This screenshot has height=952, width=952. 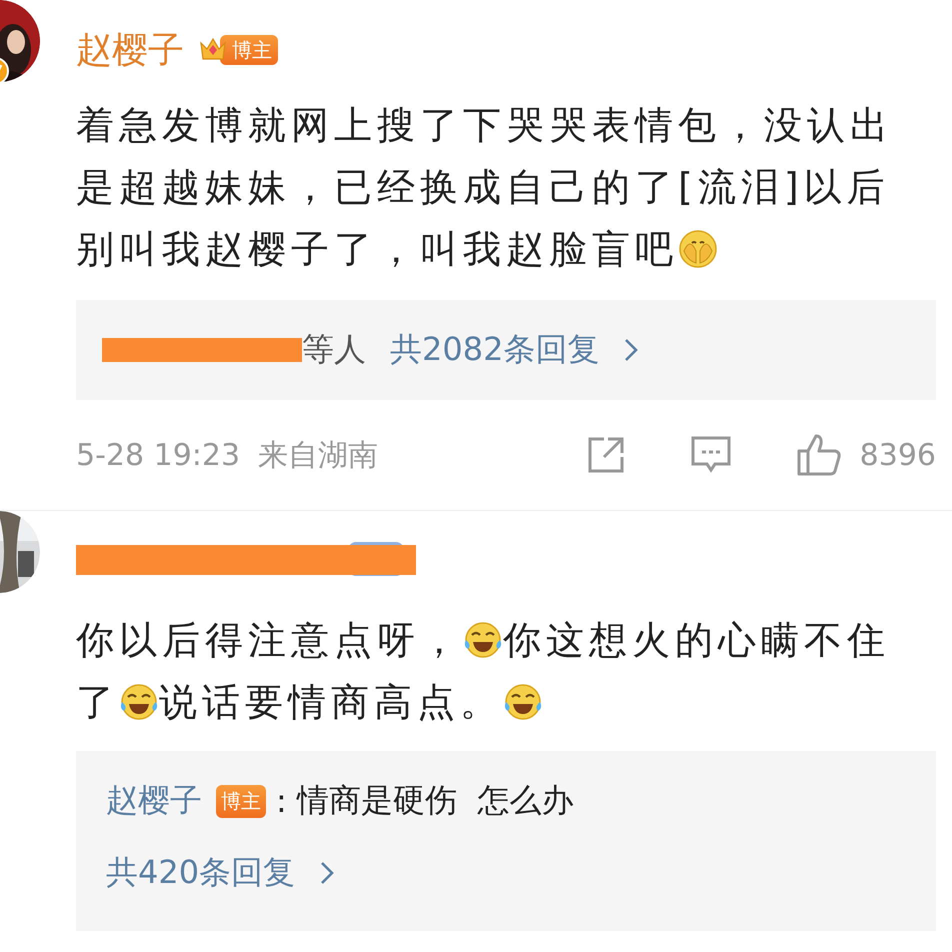 I want to click on comment-text: 你以后得注意点呀，, so click(x=269, y=640).